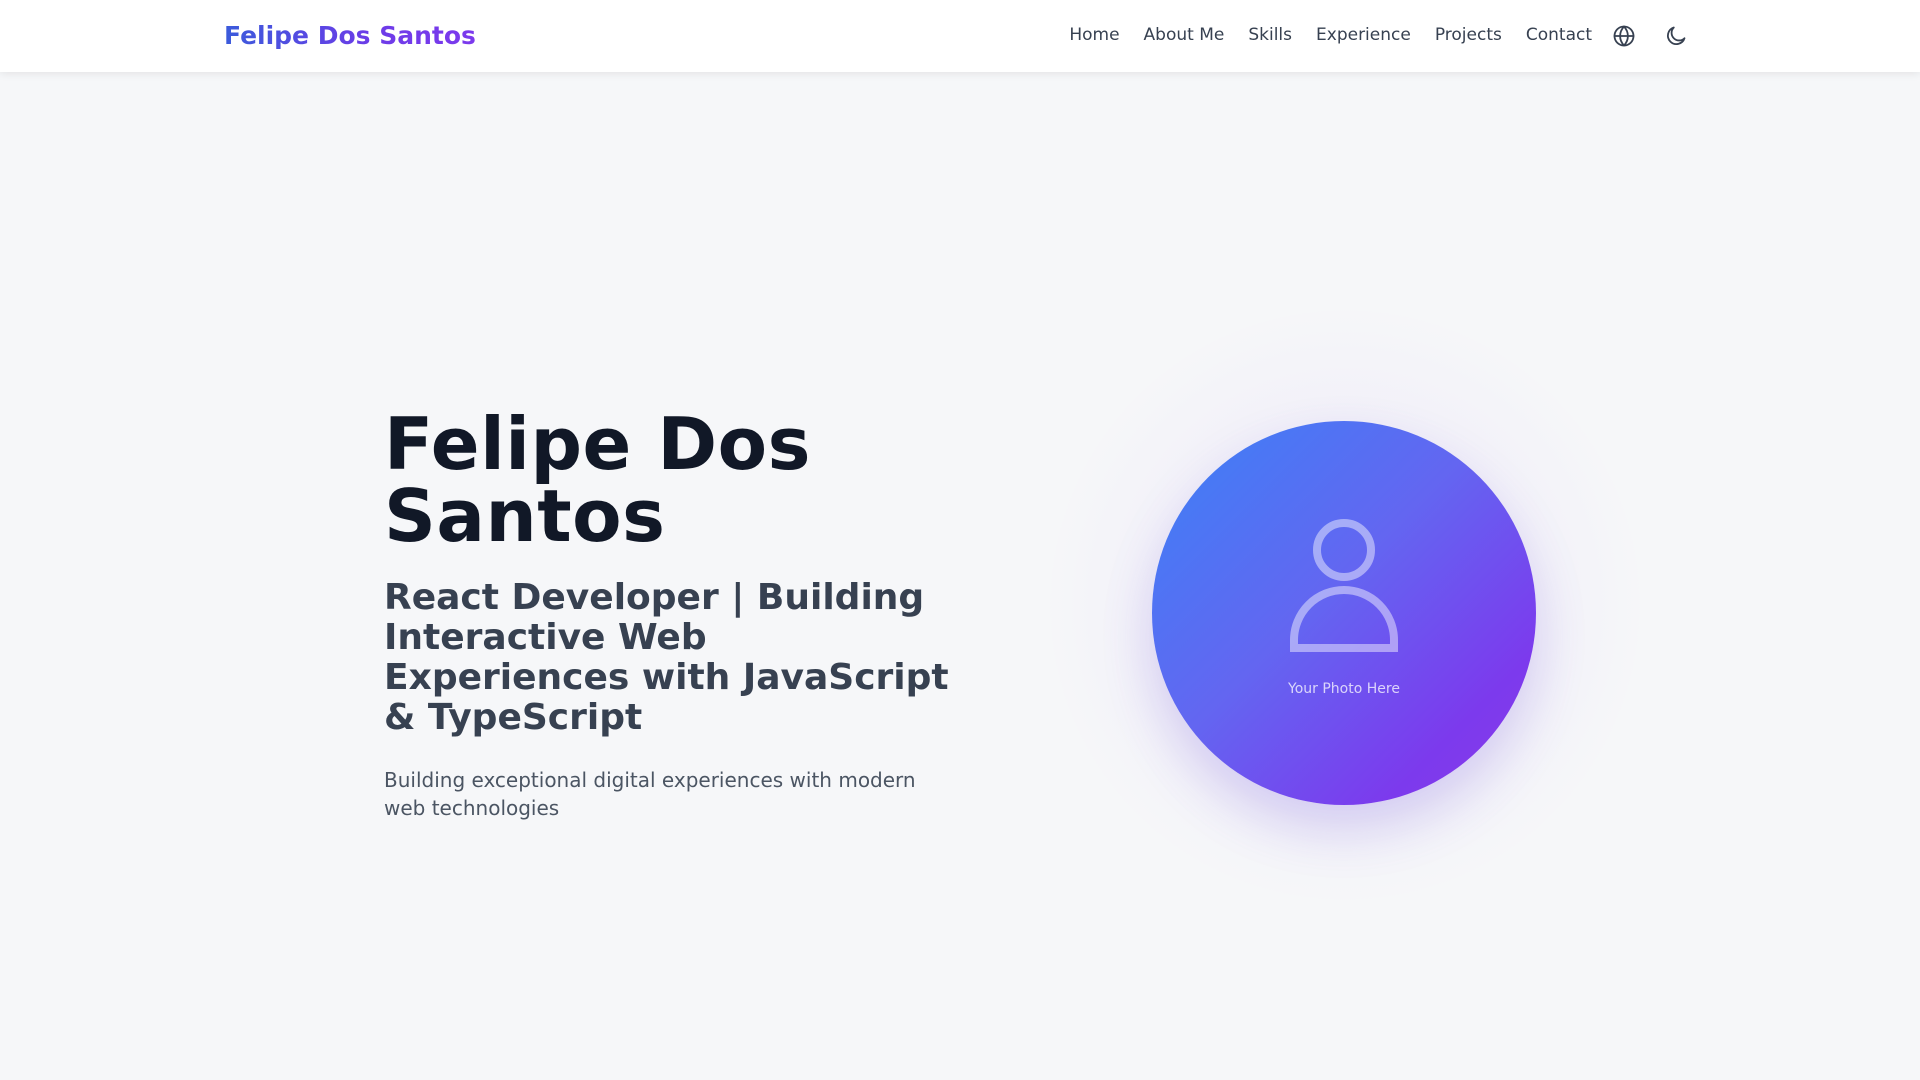 The width and height of the screenshot is (1920, 1080). I want to click on theme-toggle-button, so click(1676, 36).